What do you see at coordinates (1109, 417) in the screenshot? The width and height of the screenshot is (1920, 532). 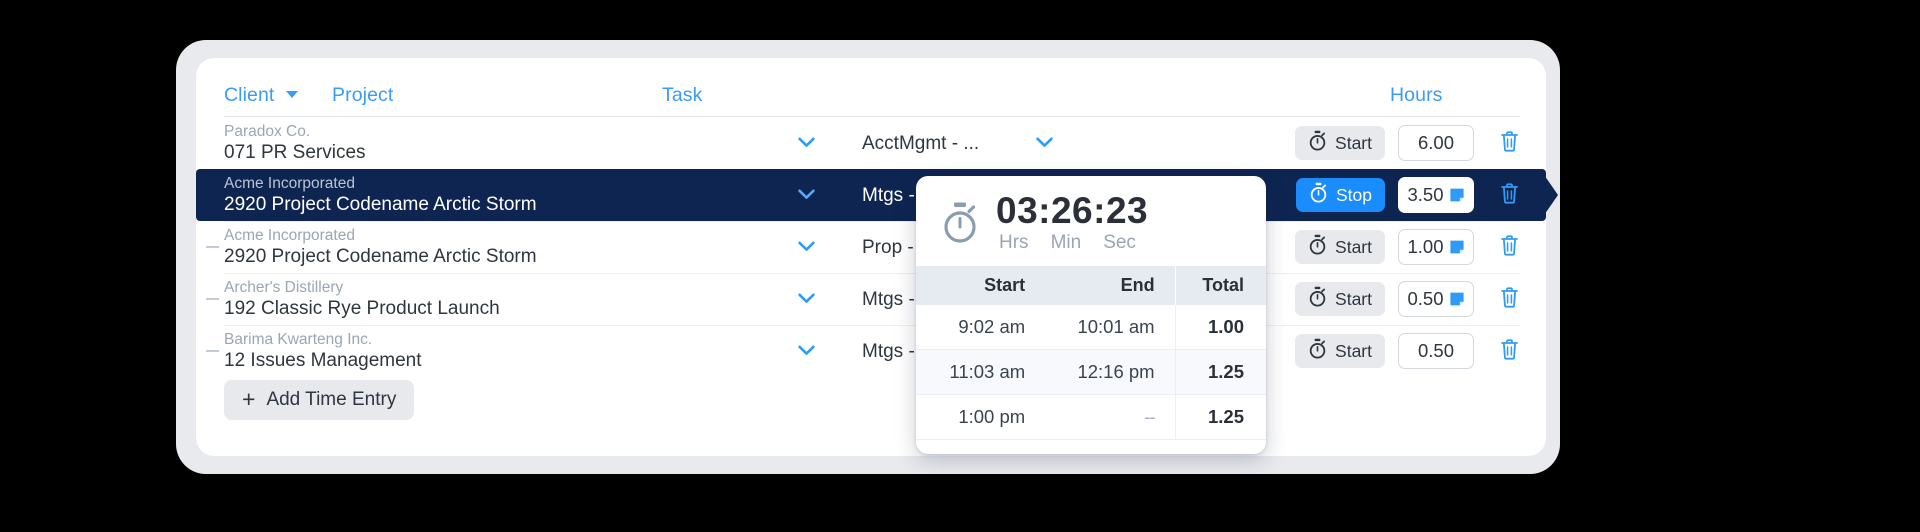 I see `session-end: --` at bounding box center [1109, 417].